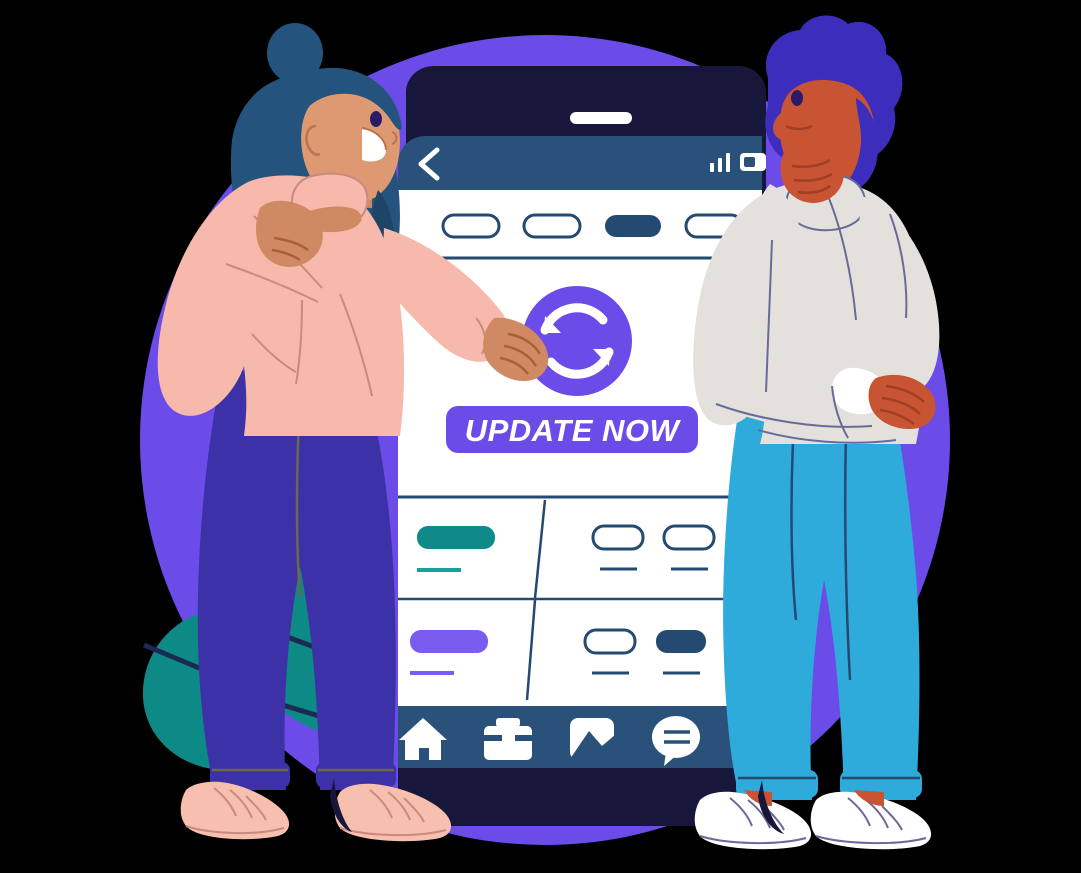 The width and height of the screenshot is (1081, 873). I want to click on man-shoe-left, so click(753, 820).